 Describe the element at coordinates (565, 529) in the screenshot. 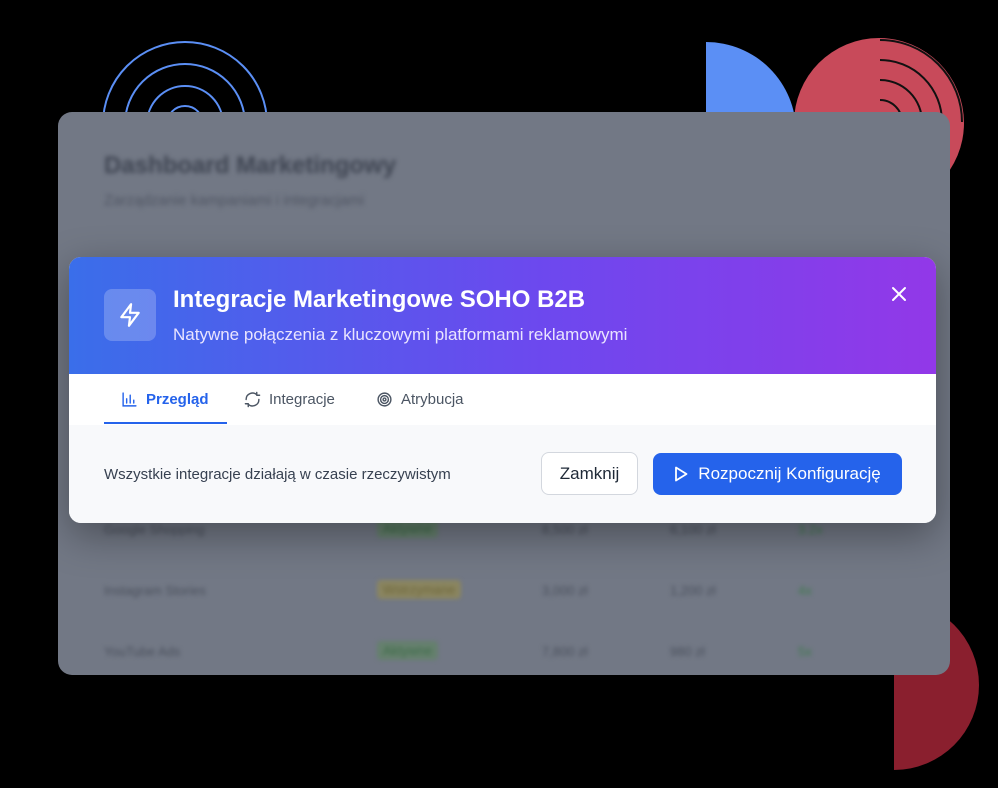

I see `budget-value: 8,500 zł` at that location.